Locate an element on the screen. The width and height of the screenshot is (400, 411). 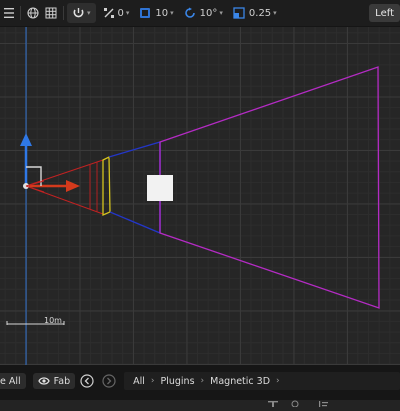
back-arrow-icon is located at coordinates (87, 381).